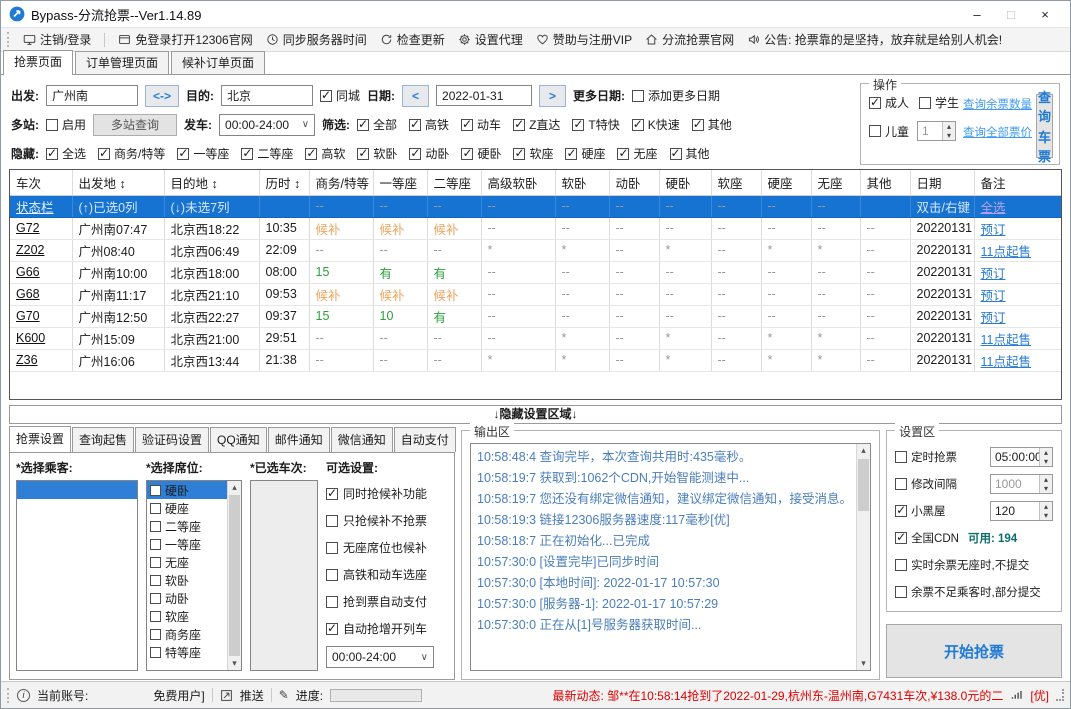  What do you see at coordinates (187, 652) in the screenshot?
I see `seat-option-row: 特等座` at bounding box center [187, 652].